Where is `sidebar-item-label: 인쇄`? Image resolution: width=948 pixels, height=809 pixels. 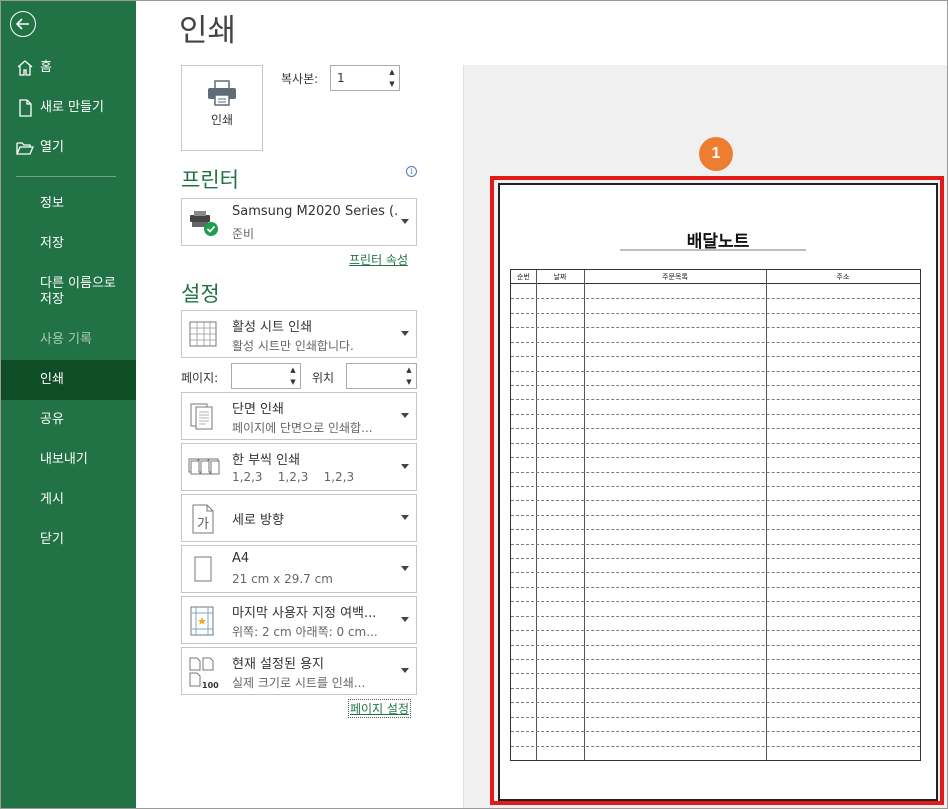 sidebar-item-label: 인쇄 is located at coordinates (52, 379).